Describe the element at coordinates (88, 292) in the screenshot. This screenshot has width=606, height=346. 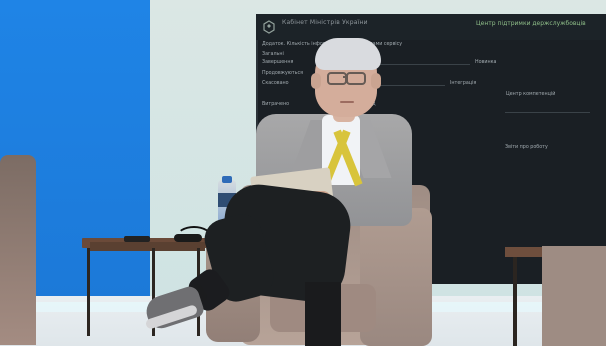
I see `left-table-leg` at that location.